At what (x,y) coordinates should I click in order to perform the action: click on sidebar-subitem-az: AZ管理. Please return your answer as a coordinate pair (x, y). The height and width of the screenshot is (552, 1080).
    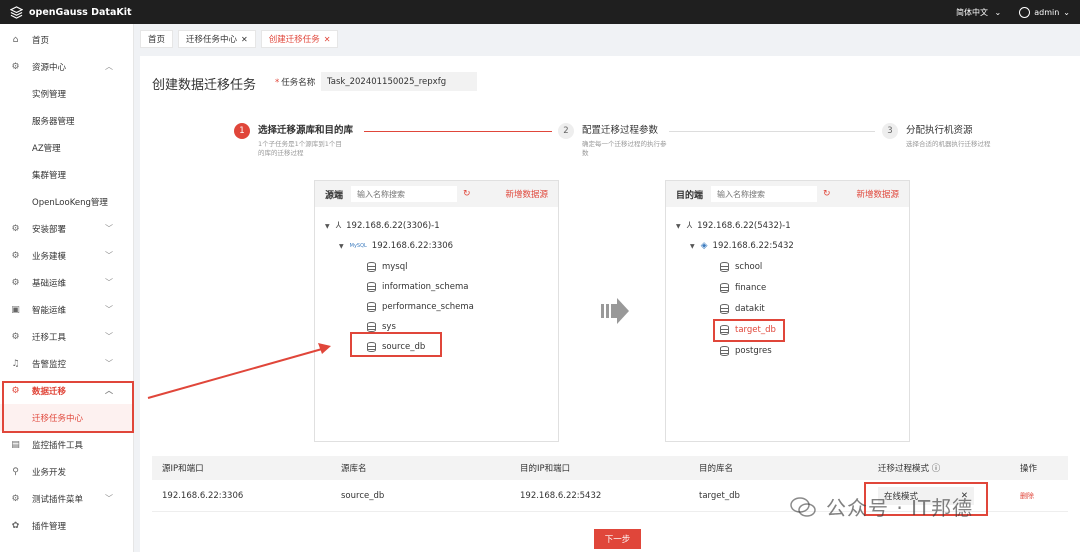
    Looking at the image, I should click on (66, 147).